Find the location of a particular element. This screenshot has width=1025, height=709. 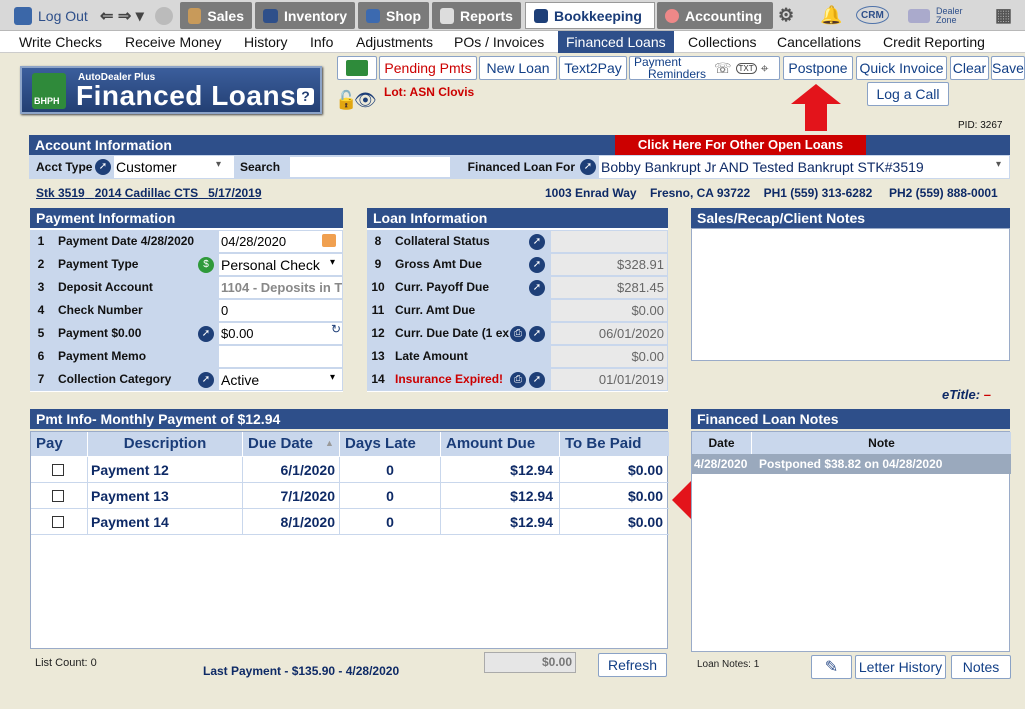

save-button: Save is located at coordinates (1008, 68).